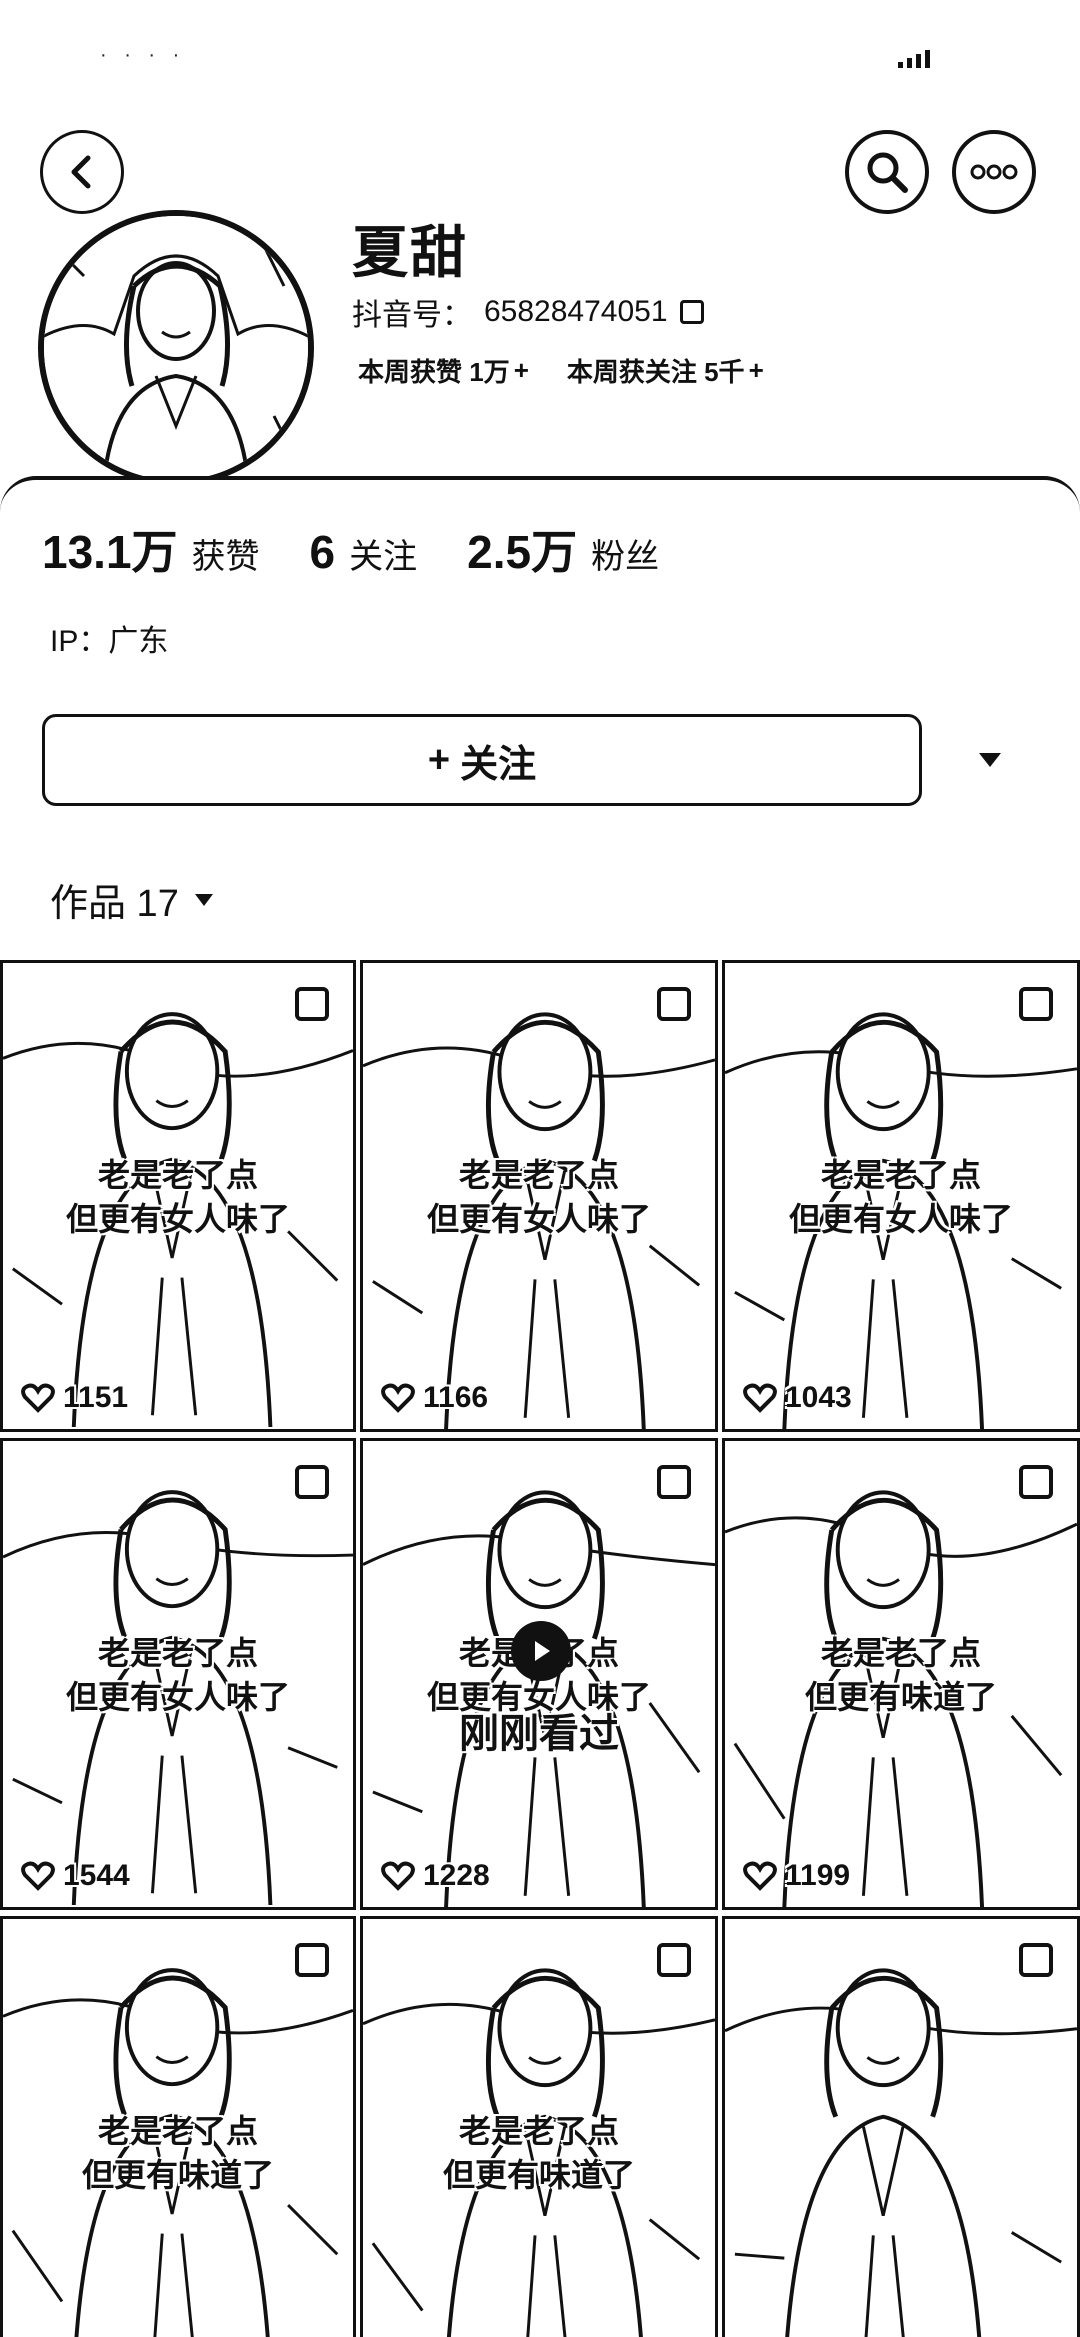  I want to click on video-item: 老是老了点但更有女人味了 1043, so click(901, 1196).